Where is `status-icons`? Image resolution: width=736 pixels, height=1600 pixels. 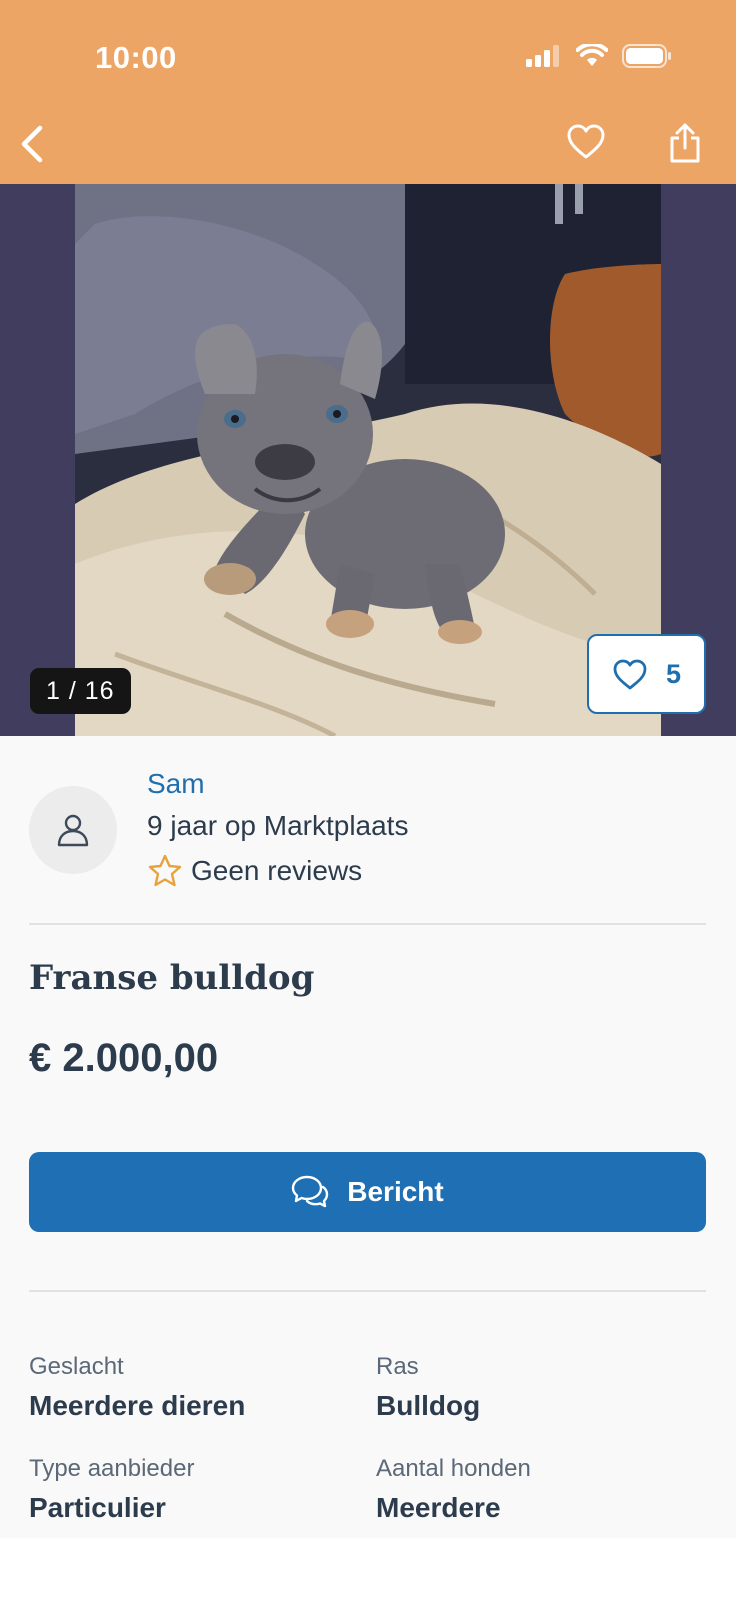
status-icons is located at coordinates (599, 56).